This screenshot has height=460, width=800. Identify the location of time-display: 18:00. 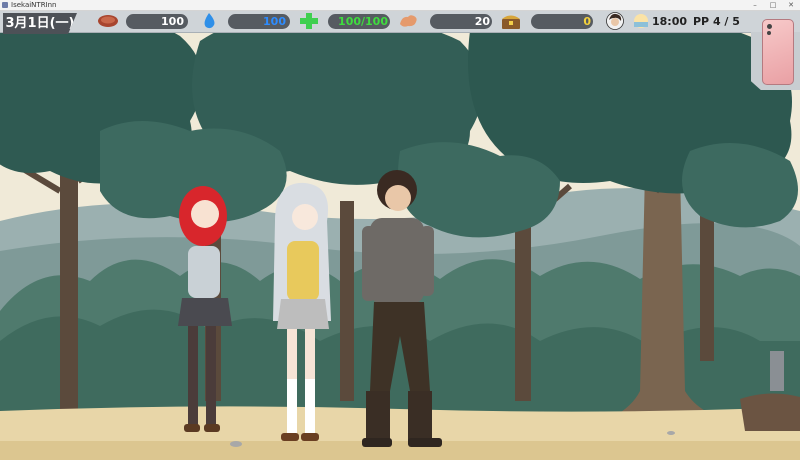
(670, 21).